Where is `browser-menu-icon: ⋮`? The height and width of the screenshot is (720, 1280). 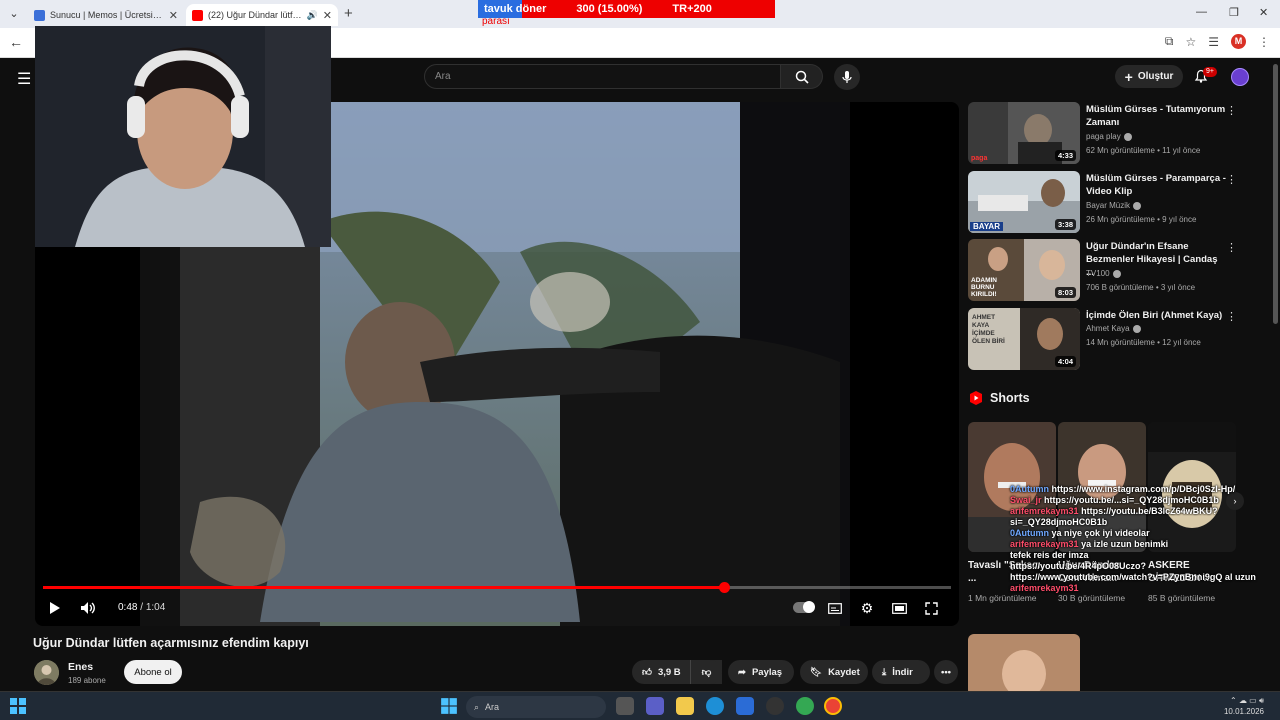 browser-menu-icon: ⋮ is located at coordinates (1264, 42).